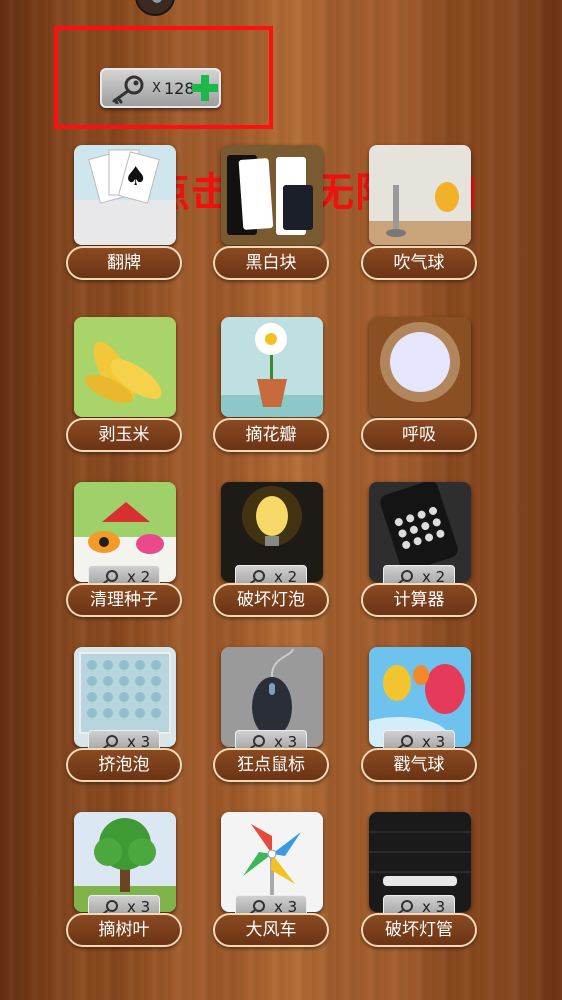  I want to click on key-icon, so click(128, 89).